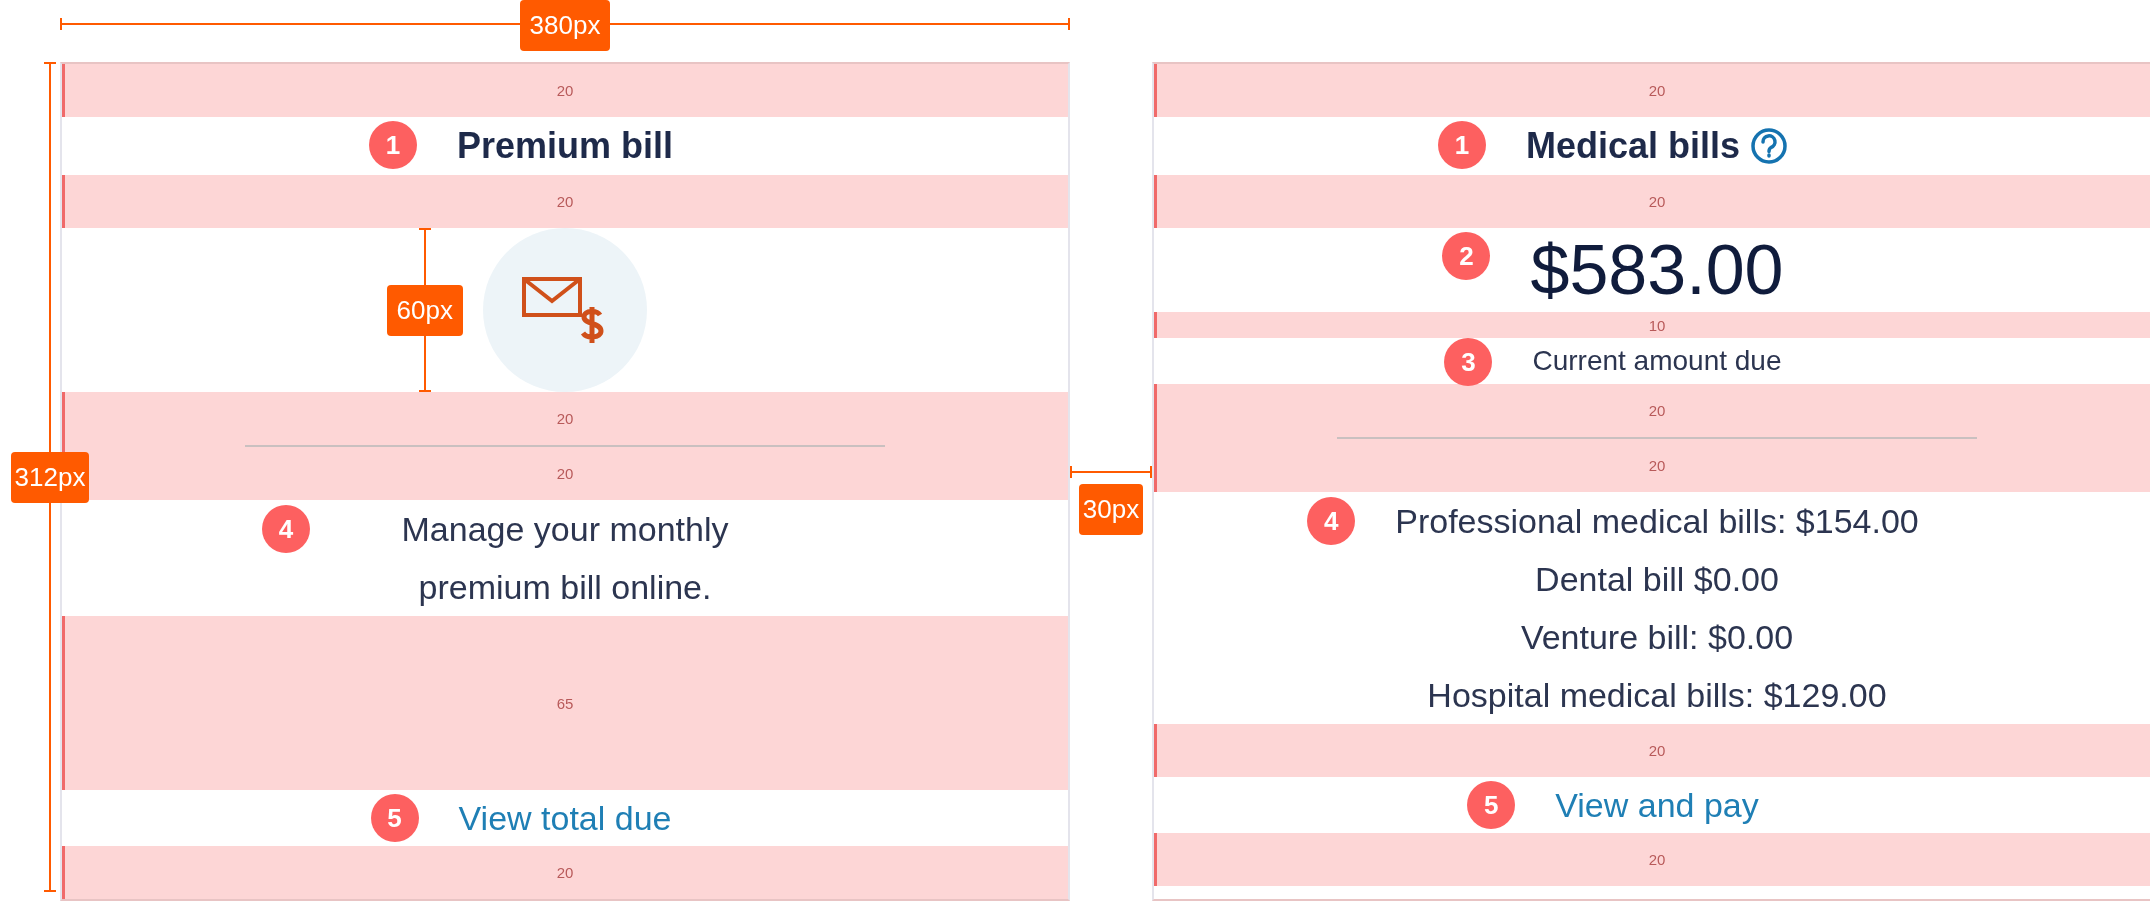 This screenshot has width=2150, height=920. Describe the element at coordinates (1657, 361) in the screenshot. I see `amount-caption: Current amount due` at that location.